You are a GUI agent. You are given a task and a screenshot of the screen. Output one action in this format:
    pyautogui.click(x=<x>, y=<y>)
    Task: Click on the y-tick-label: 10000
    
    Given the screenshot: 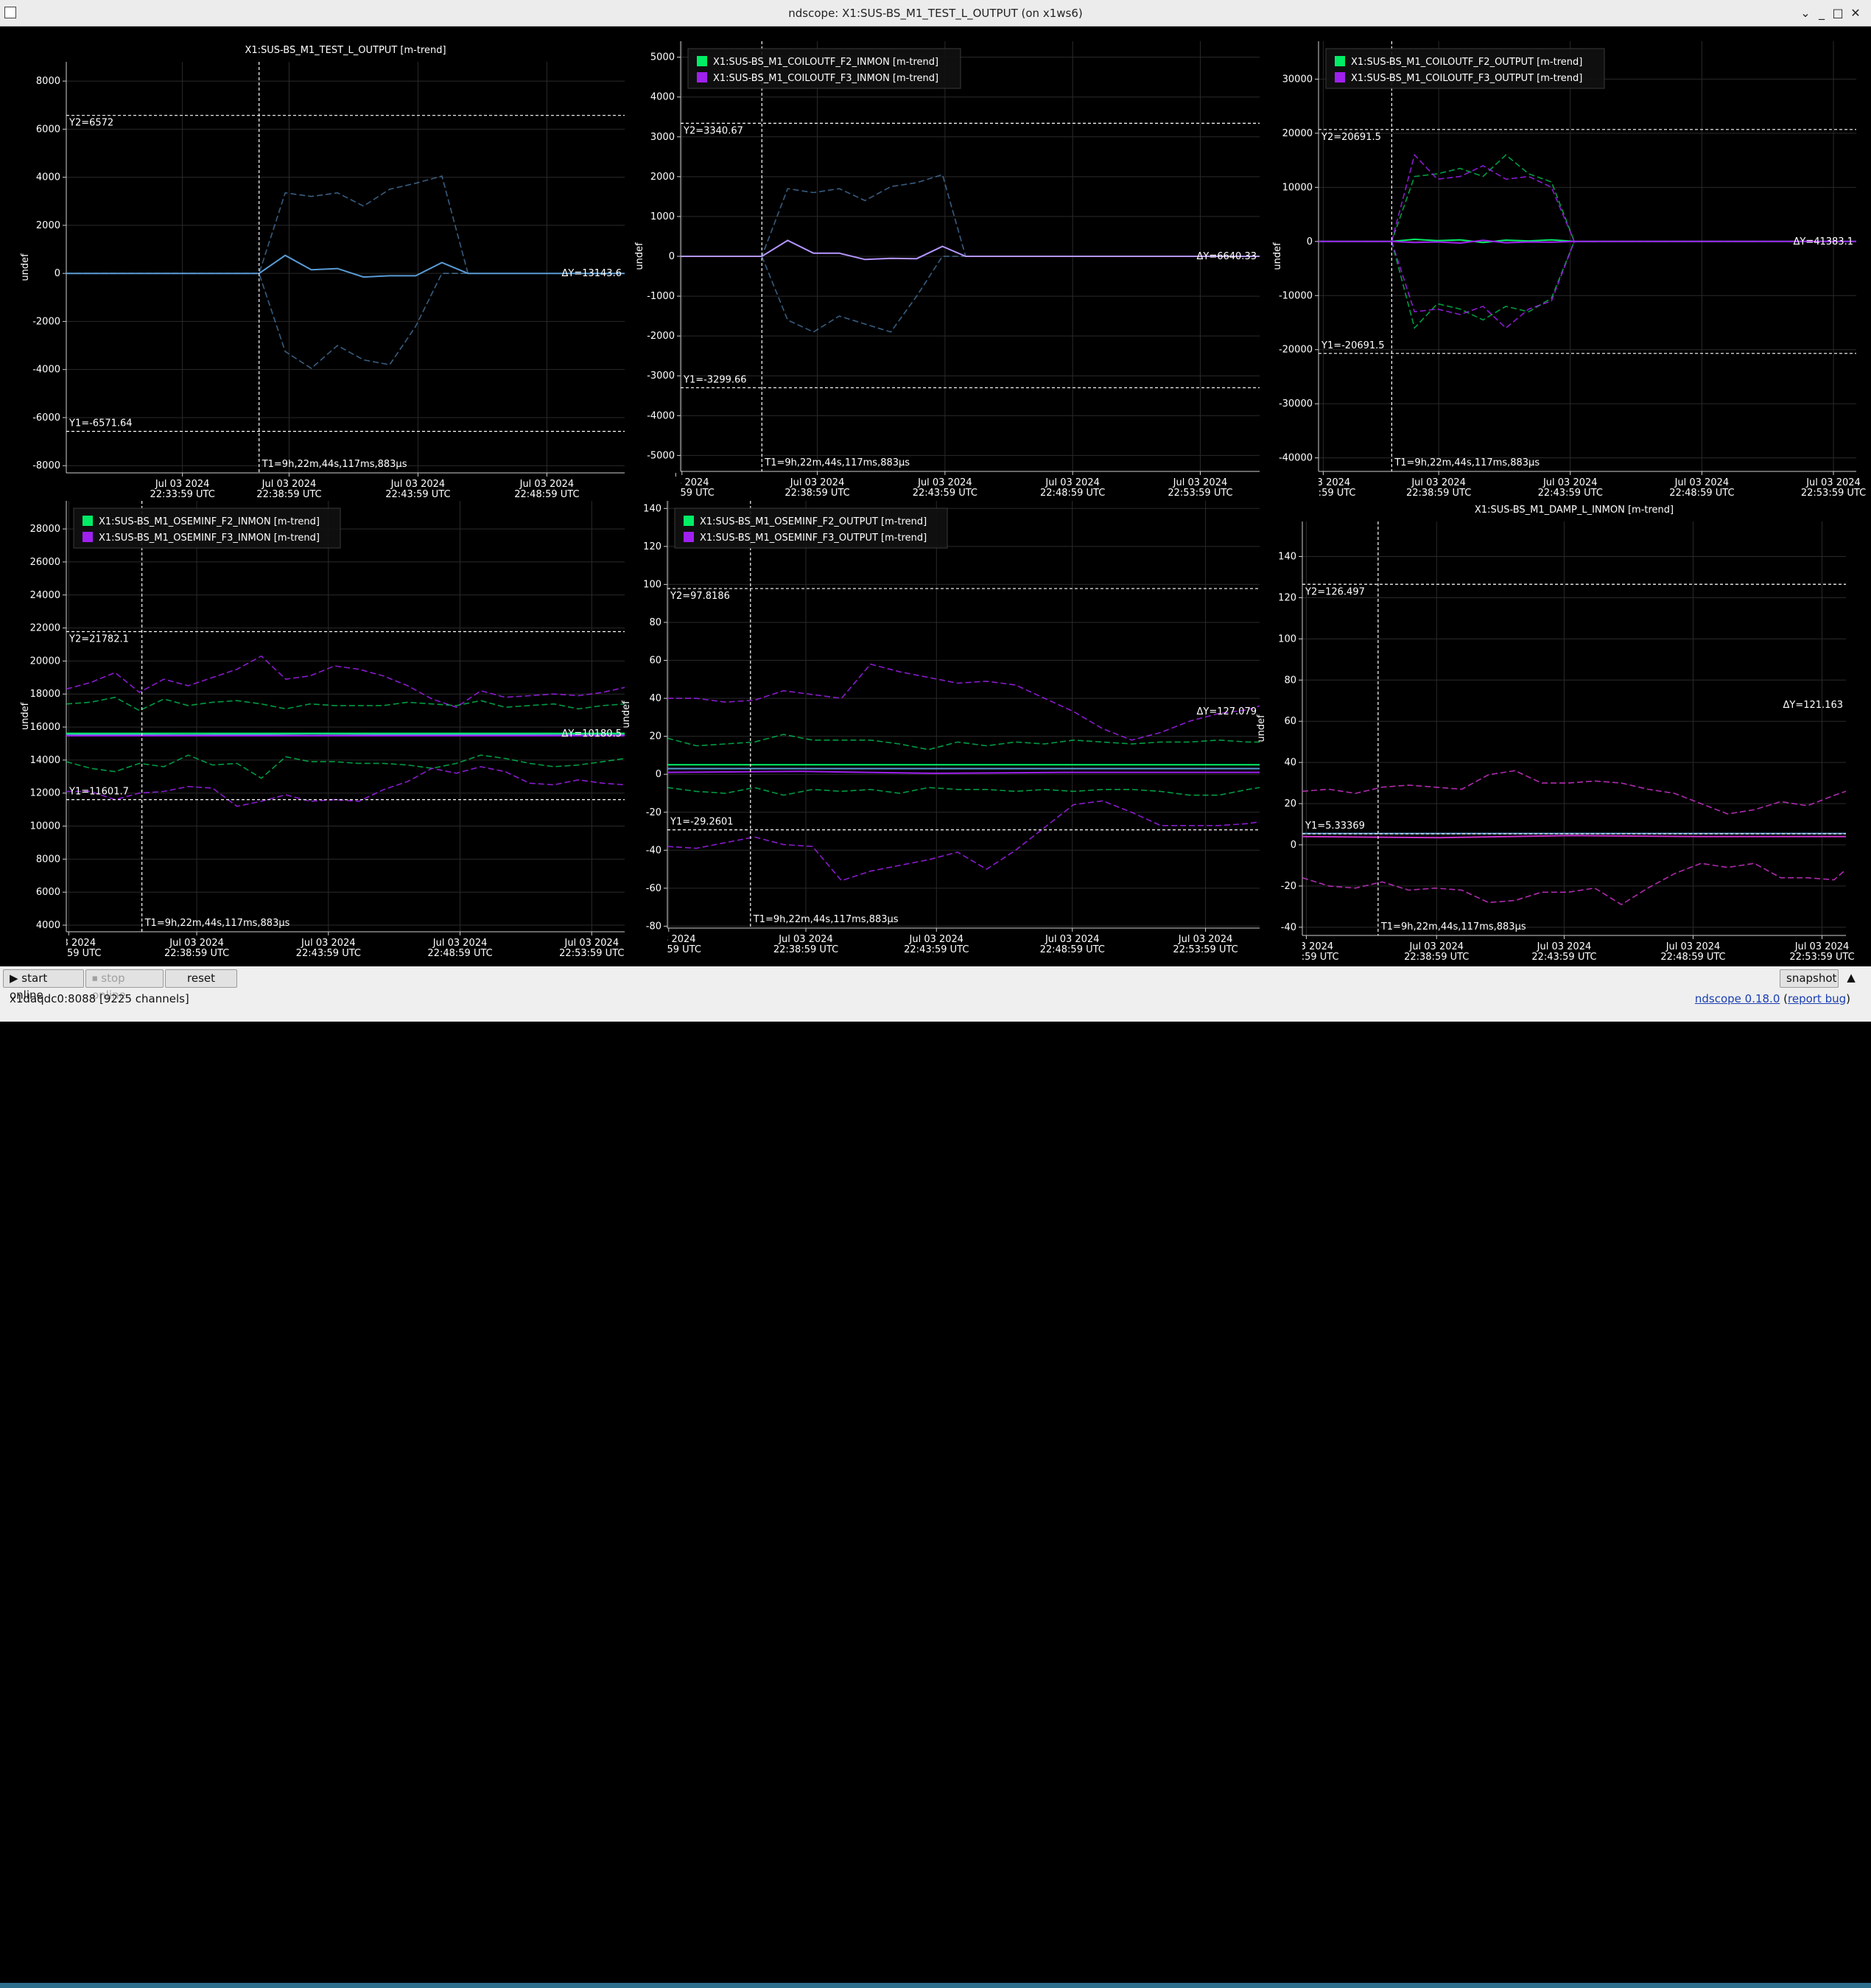 What is the action you would take?
    pyautogui.click(x=1297, y=187)
    